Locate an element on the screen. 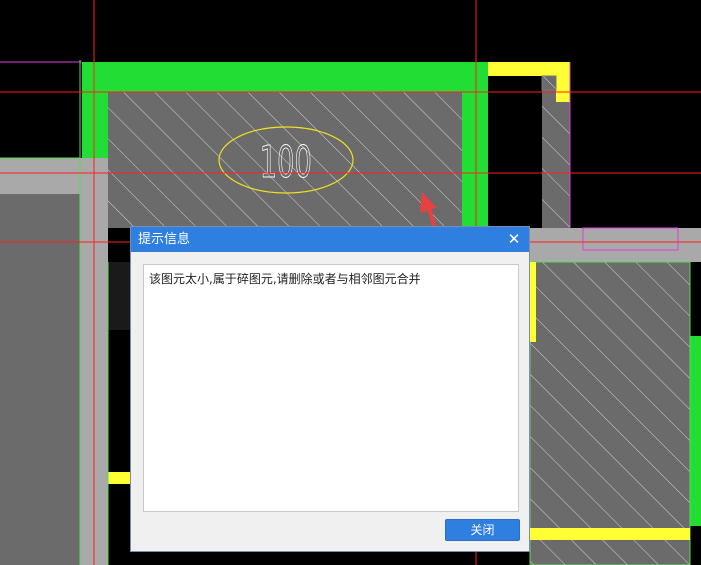 This screenshot has width=701, height=565. yellow-edge-bottom is located at coordinates (610, 534).